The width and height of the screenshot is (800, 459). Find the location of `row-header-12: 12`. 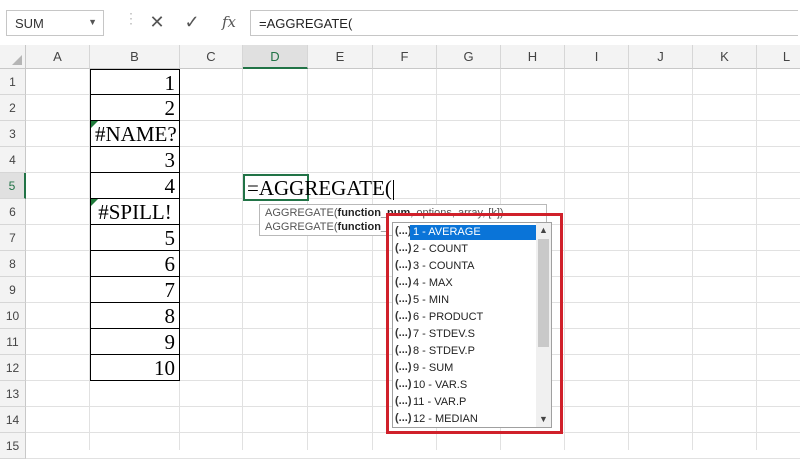

row-header-12: 12 is located at coordinates (13, 368).